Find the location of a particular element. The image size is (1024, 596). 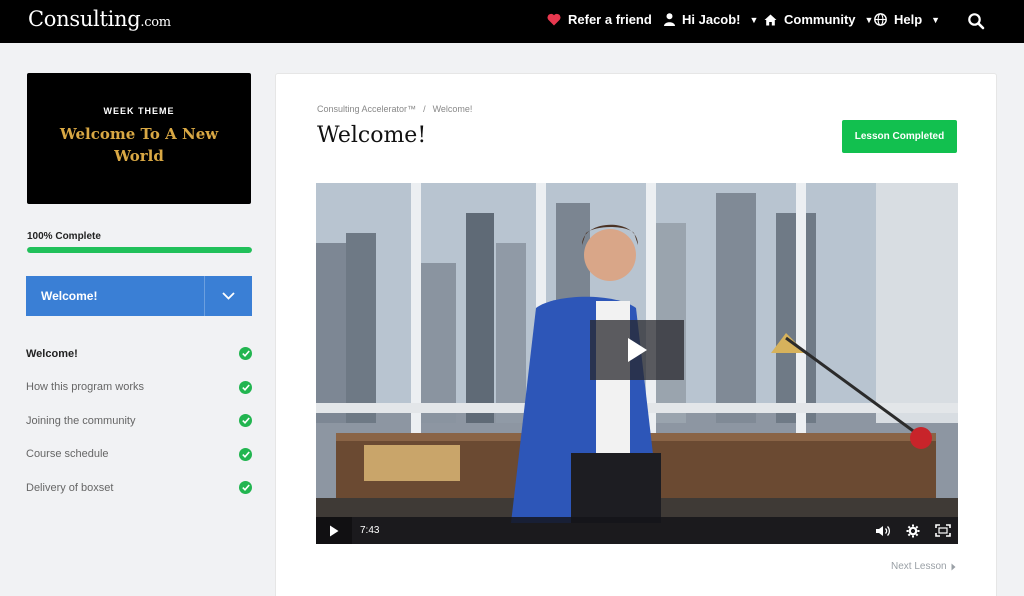

fullscreen-button is located at coordinates (943, 530).